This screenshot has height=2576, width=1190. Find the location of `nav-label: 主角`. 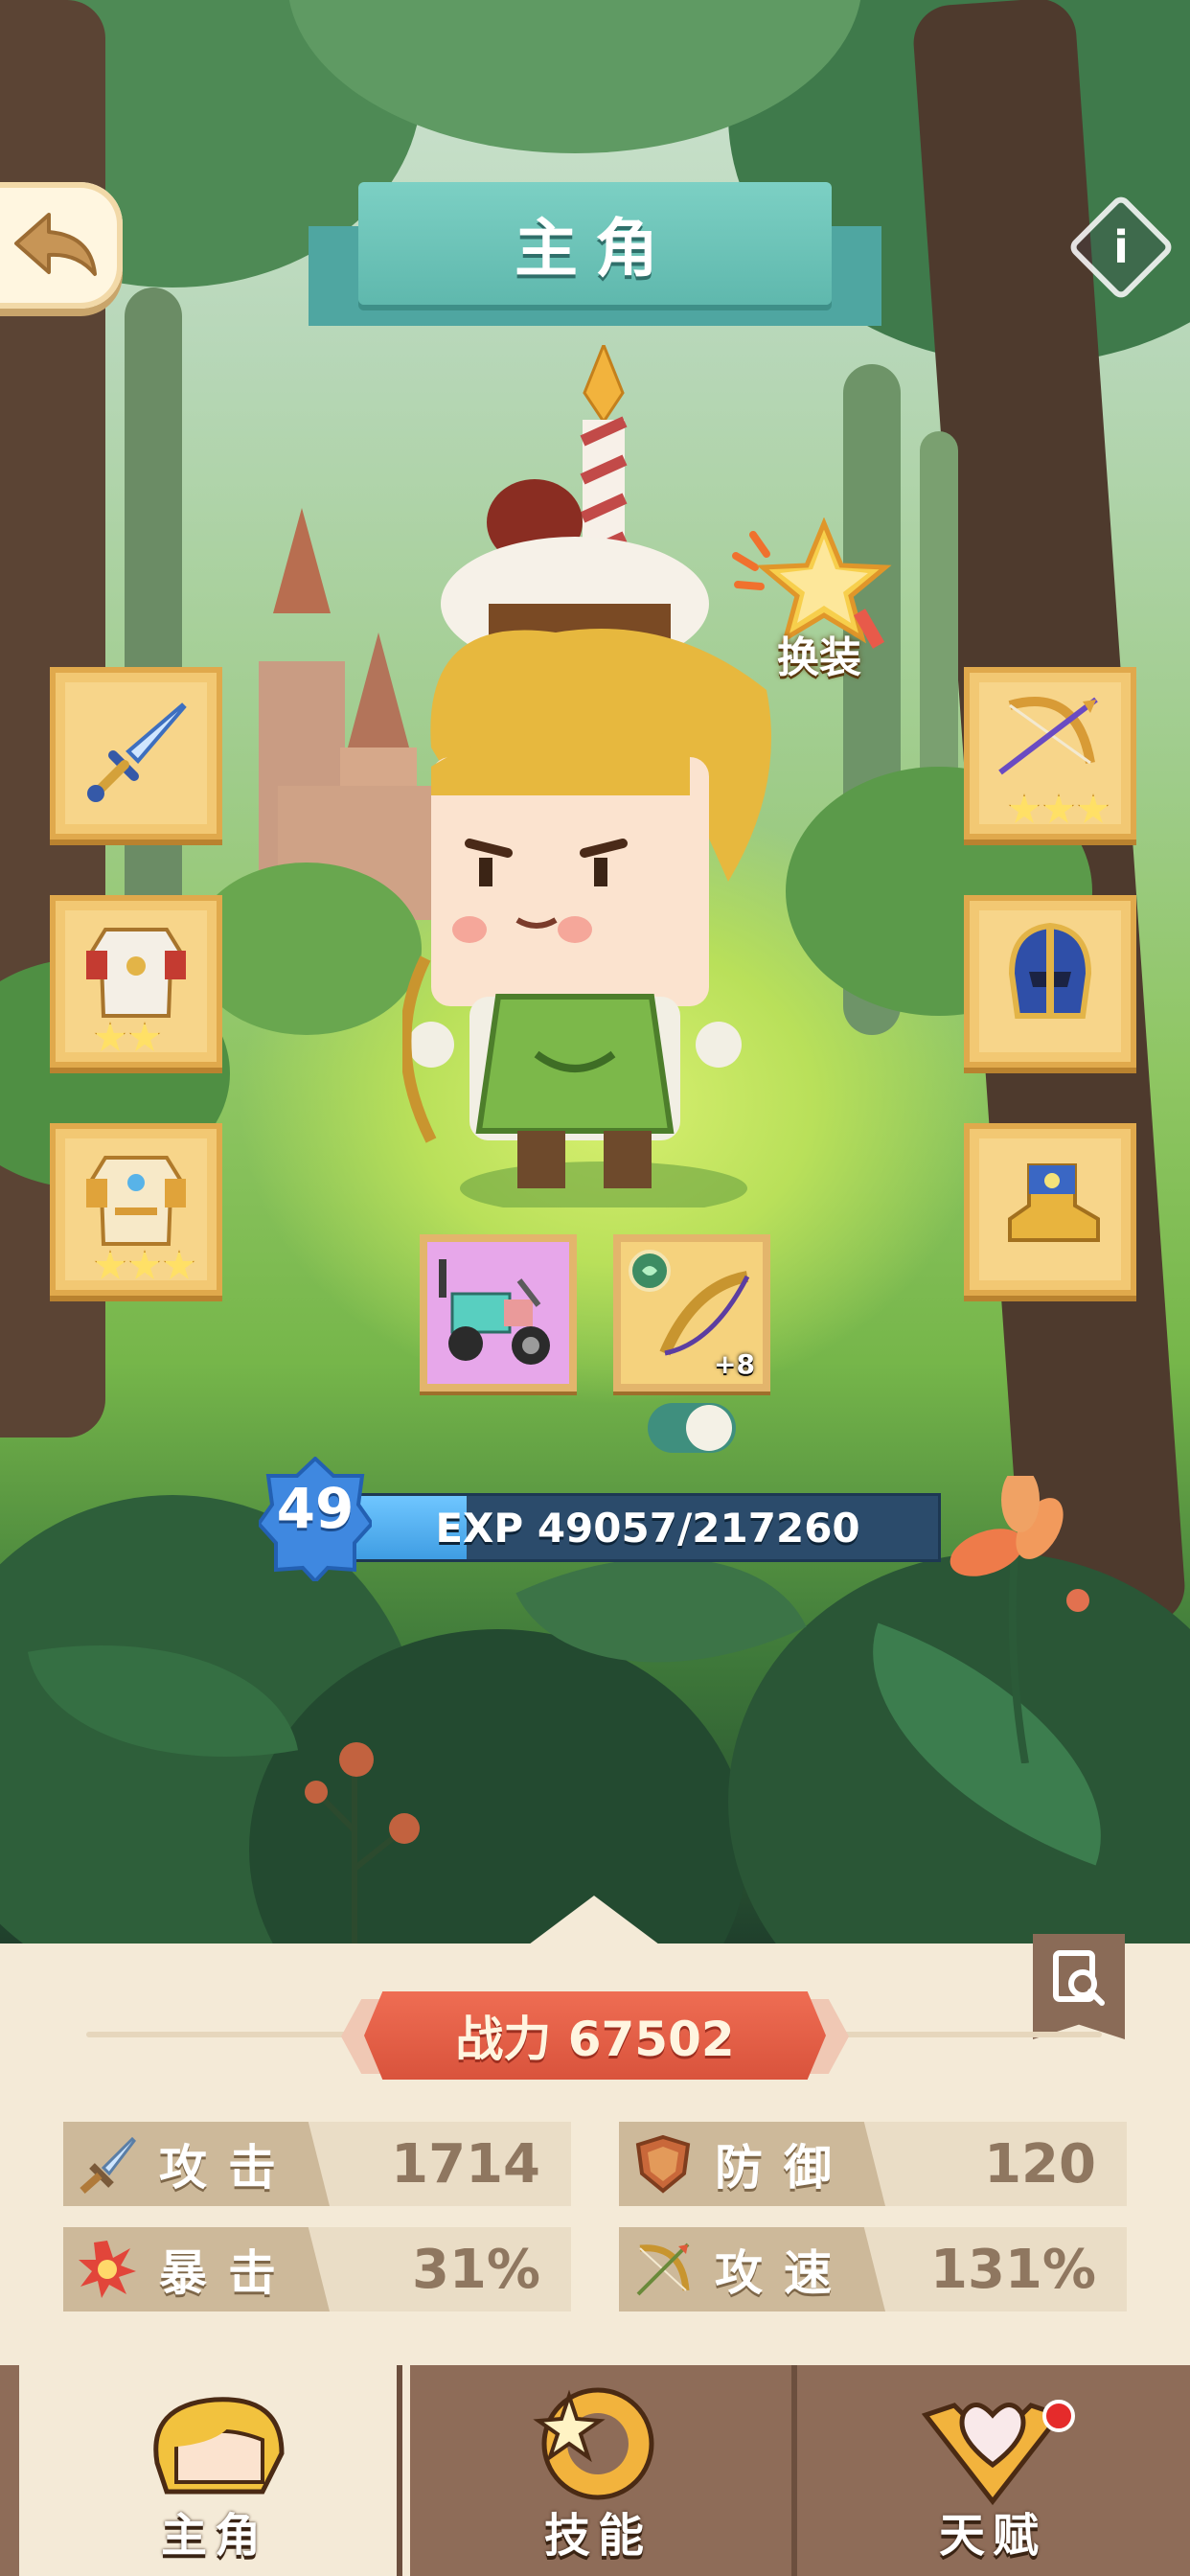

nav-label: 主角 is located at coordinates (214, 2536).